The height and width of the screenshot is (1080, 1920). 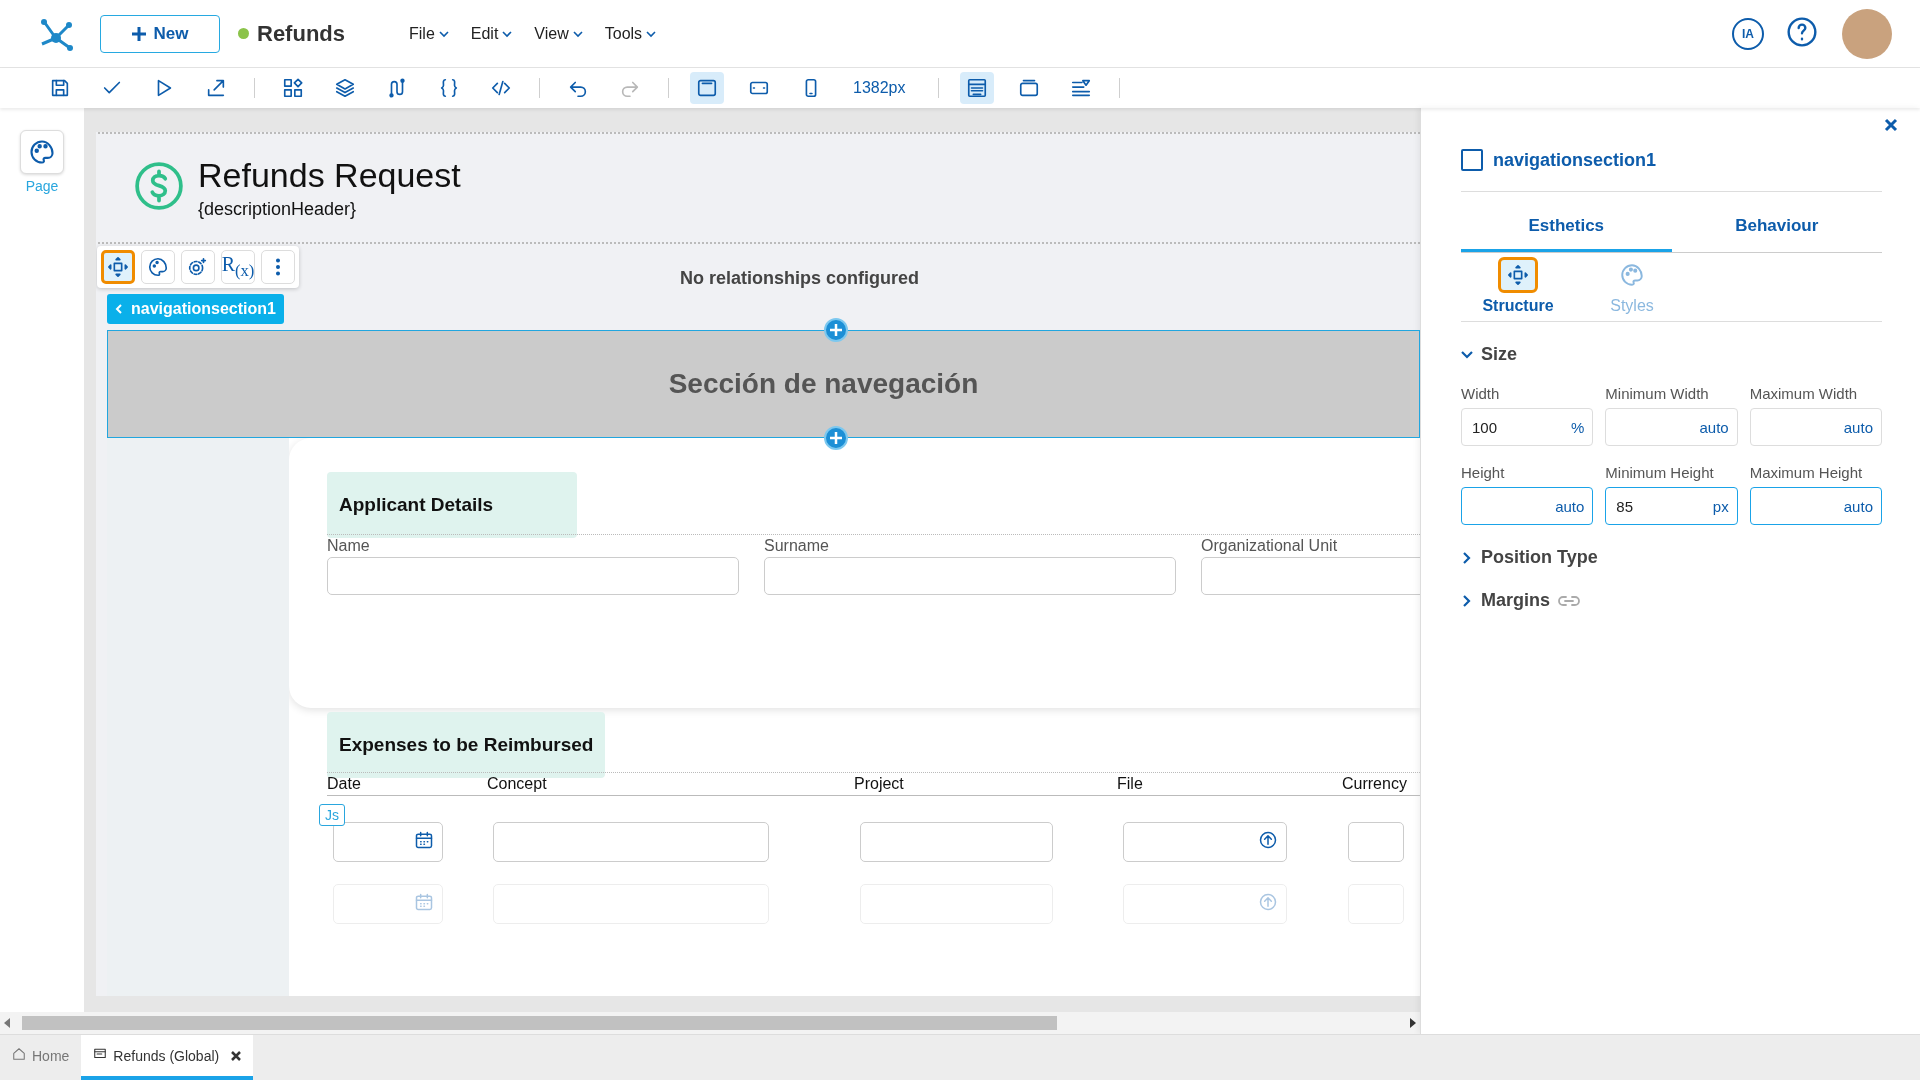 What do you see at coordinates (7, 1023) in the screenshot?
I see `scroll-left-icon` at bounding box center [7, 1023].